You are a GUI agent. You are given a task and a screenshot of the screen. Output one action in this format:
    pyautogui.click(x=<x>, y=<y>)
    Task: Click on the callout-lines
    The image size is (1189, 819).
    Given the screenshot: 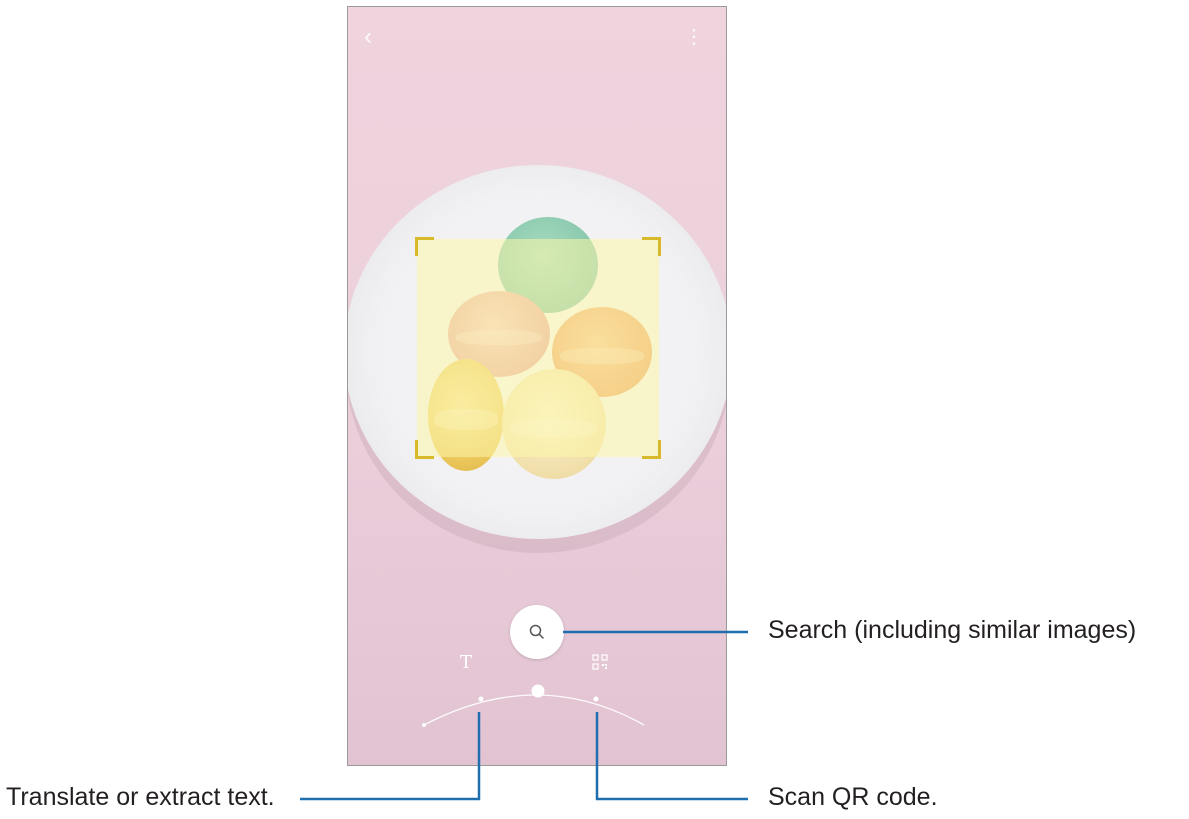 What is the action you would take?
    pyautogui.click(x=524, y=715)
    